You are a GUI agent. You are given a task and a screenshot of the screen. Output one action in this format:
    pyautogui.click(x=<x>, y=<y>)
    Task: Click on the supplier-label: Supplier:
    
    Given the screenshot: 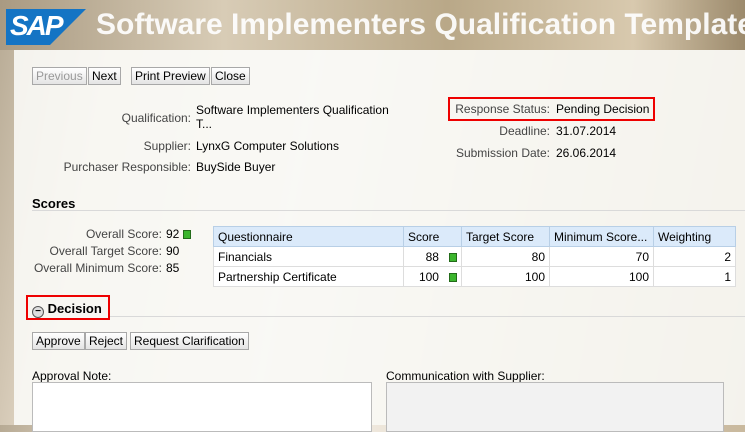 What is the action you would take?
    pyautogui.click(x=167, y=146)
    